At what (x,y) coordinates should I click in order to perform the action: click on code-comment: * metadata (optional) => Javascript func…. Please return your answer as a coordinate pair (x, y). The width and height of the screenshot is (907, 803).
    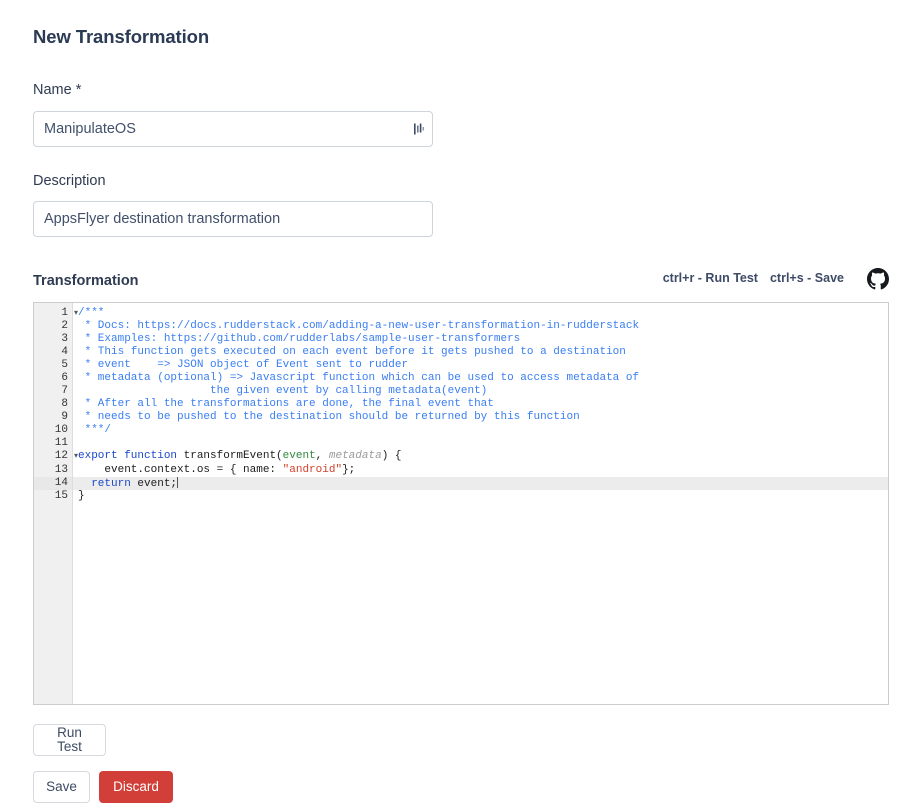
    Looking at the image, I should click on (359, 378).